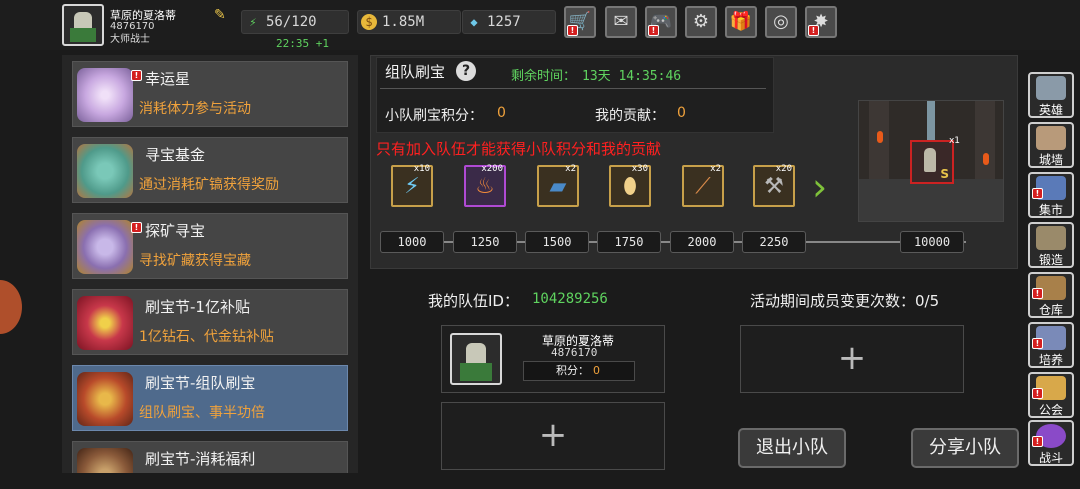 This screenshot has height=489, width=1080. I want to click on boss-figure, so click(930, 160).